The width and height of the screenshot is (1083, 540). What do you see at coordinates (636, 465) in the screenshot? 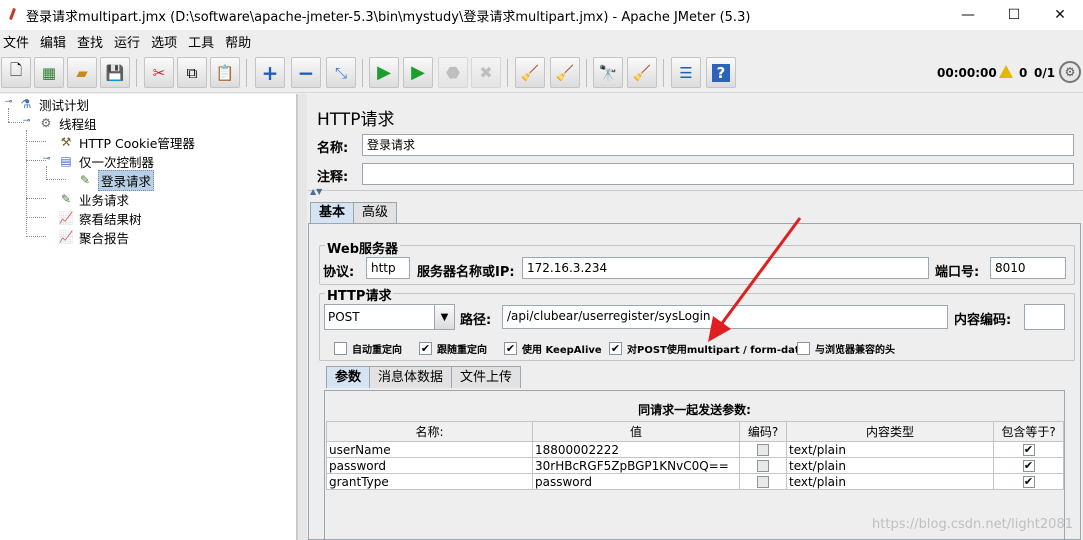
I see `param-value-cell: 30rHBcRGF5ZpBGP1KNvC0Q==` at bounding box center [636, 465].